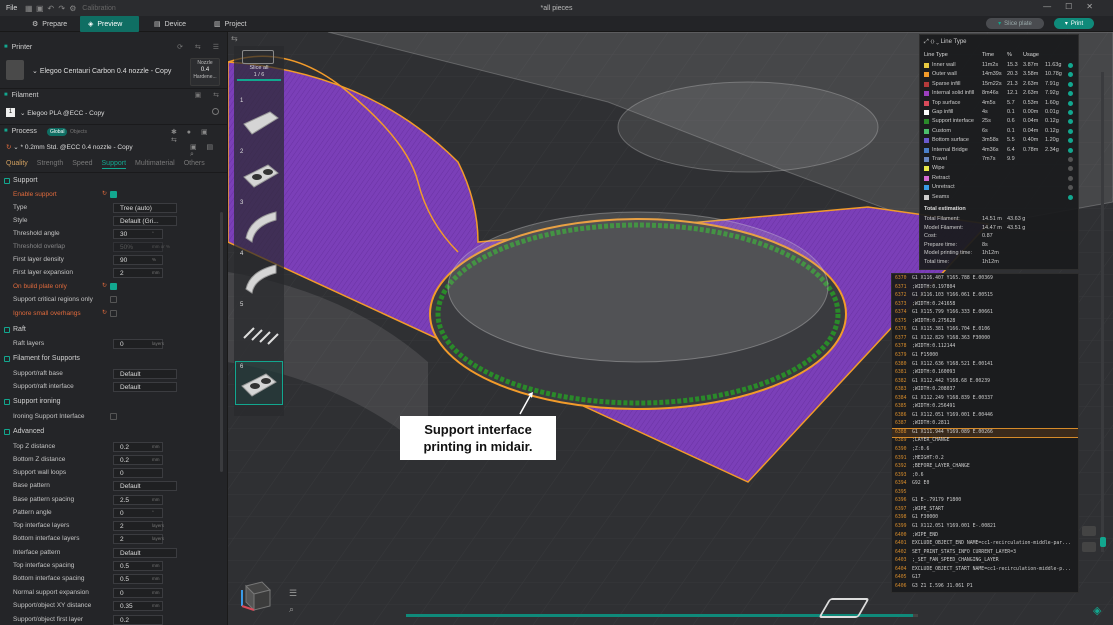 Image resolution: width=1113 pixels, height=625 pixels. I want to click on process-header-icons: ✱ ● ▣ ⇆, so click(199, 136).